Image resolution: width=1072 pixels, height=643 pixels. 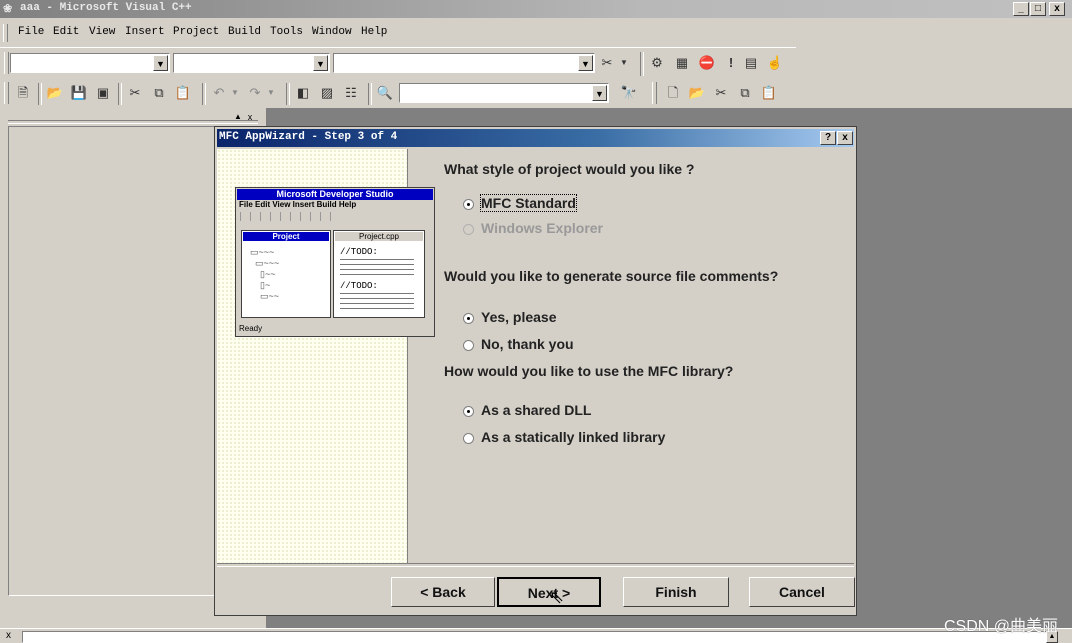 I want to click on illustration-menu: File Edit View Insert Build Help, so click(x=298, y=204).